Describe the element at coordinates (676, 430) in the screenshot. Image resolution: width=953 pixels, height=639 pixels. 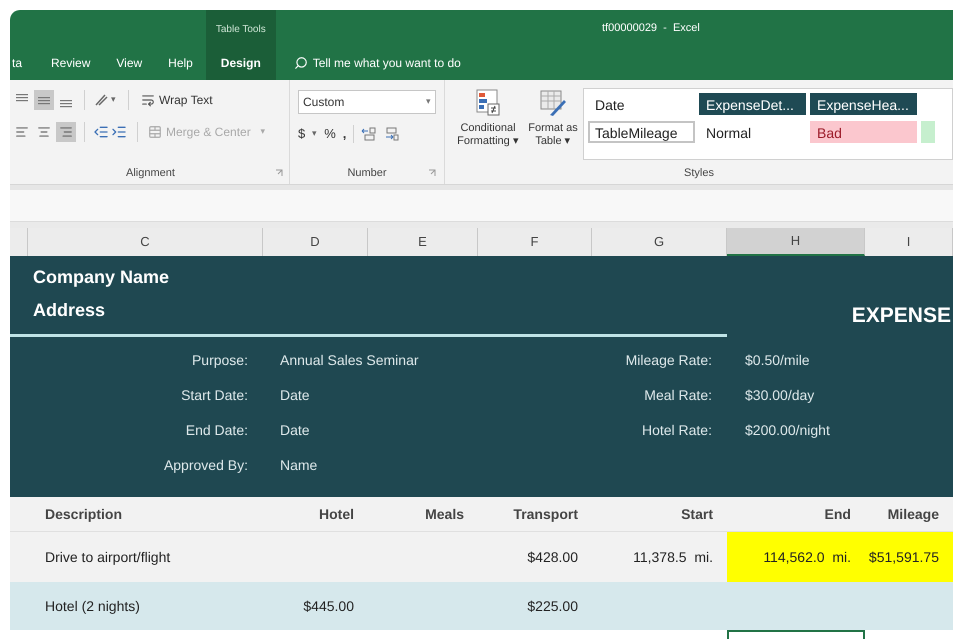
I see `field-label: Hotel Rate:` at that location.